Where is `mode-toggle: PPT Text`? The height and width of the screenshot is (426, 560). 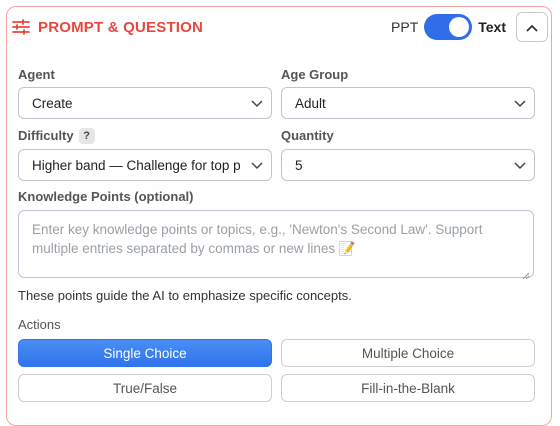 mode-toggle: PPT Text is located at coordinates (448, 27).